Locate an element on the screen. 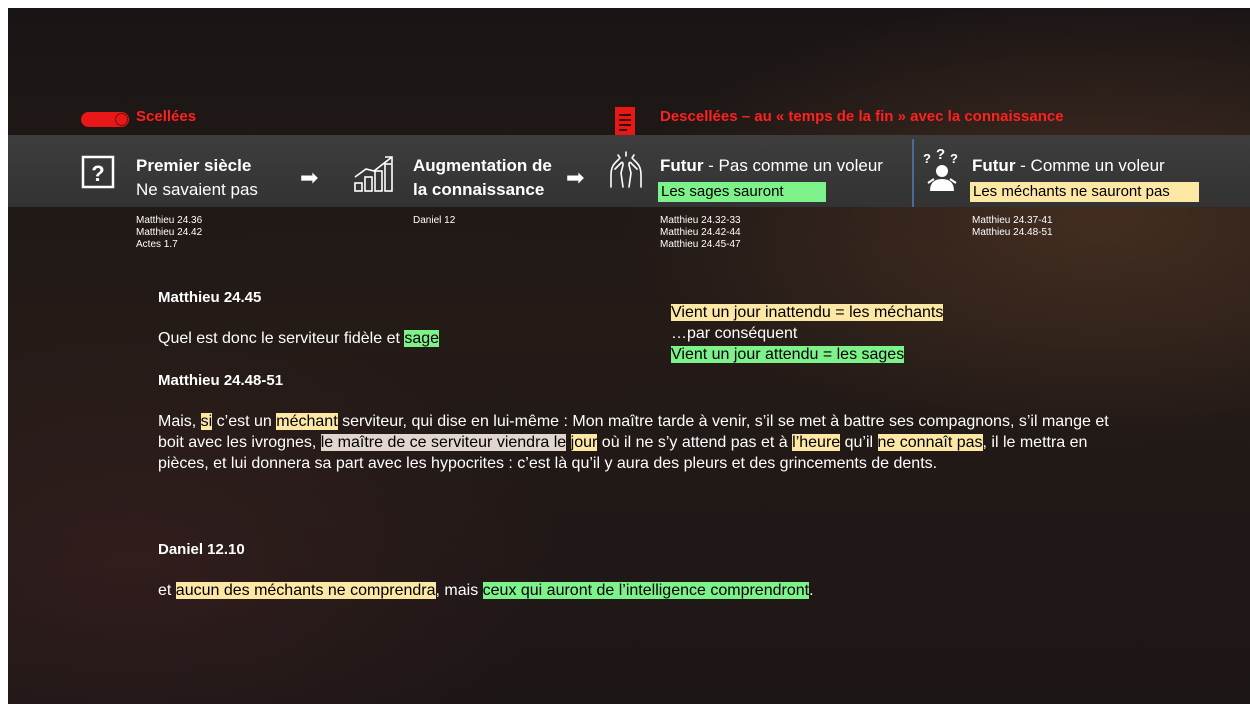 This screenshot has width=1250, height=704. reference: Matthieu 24.48-51 is located at coordinates (1012, 232).